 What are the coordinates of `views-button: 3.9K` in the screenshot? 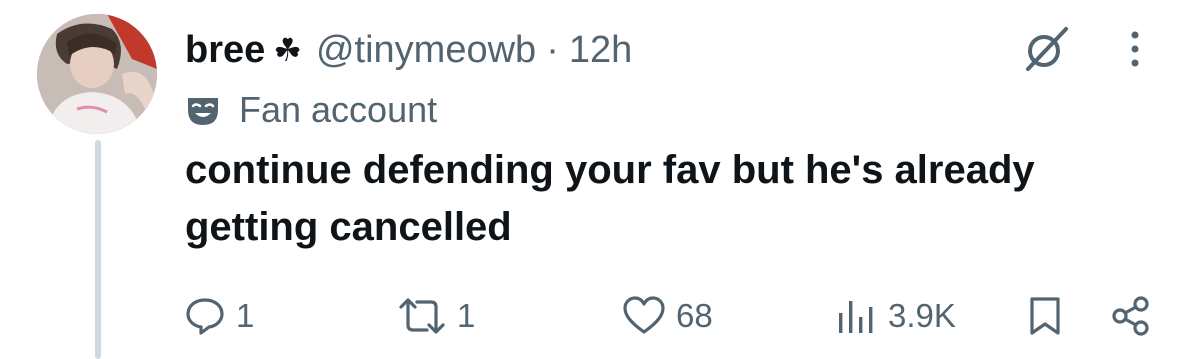 It's located at (895, 316).